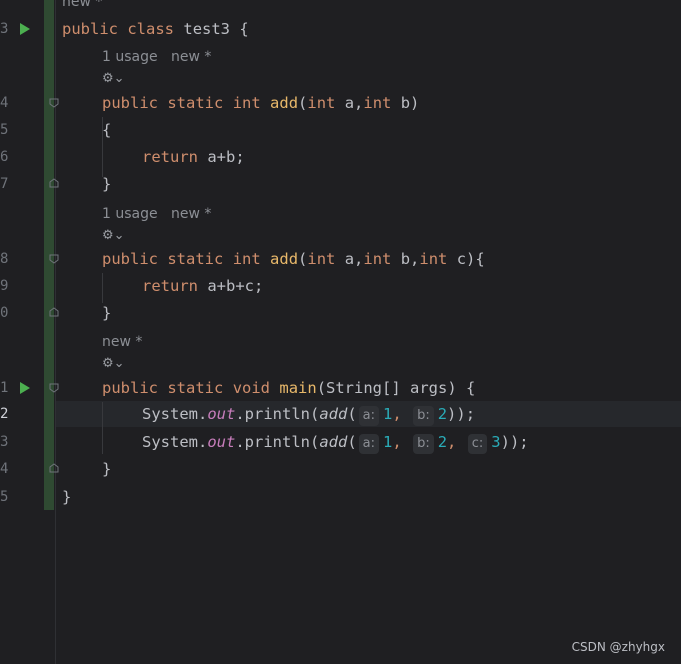 Image resolution: width=681 pixels, height=664 pixels. I want to click on code-line-open-brace: {, so click(106, 130).